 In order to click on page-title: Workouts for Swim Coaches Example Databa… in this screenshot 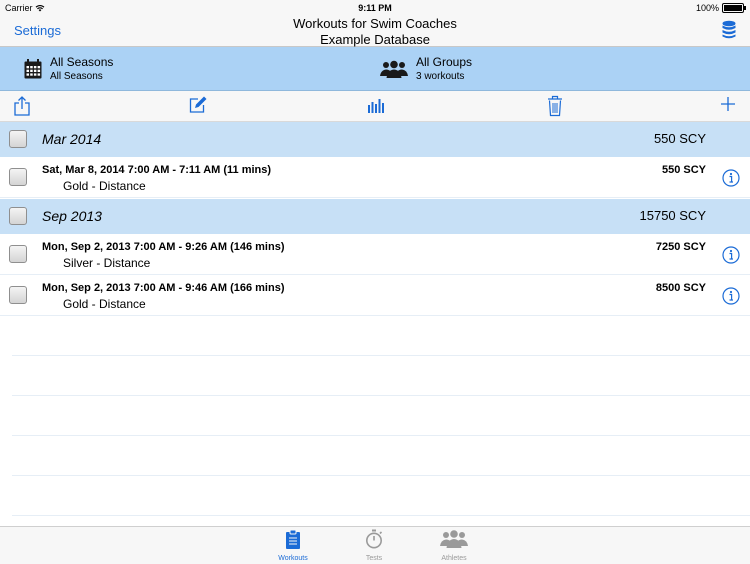, I will do `click(375, 32)`.